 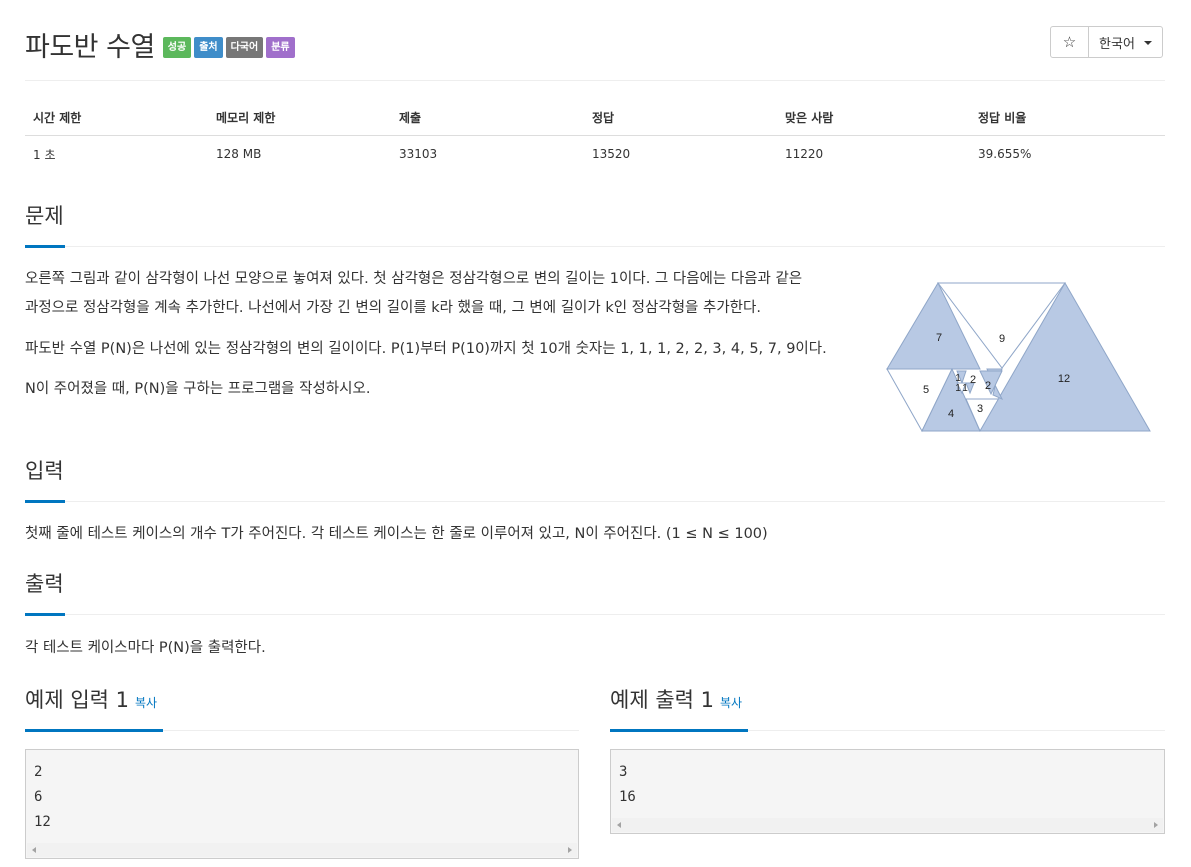 What do you see at coordinates (973, 380) in the screenshot?
I see `label-2-inner: 2` at bounding box center [973, 380].